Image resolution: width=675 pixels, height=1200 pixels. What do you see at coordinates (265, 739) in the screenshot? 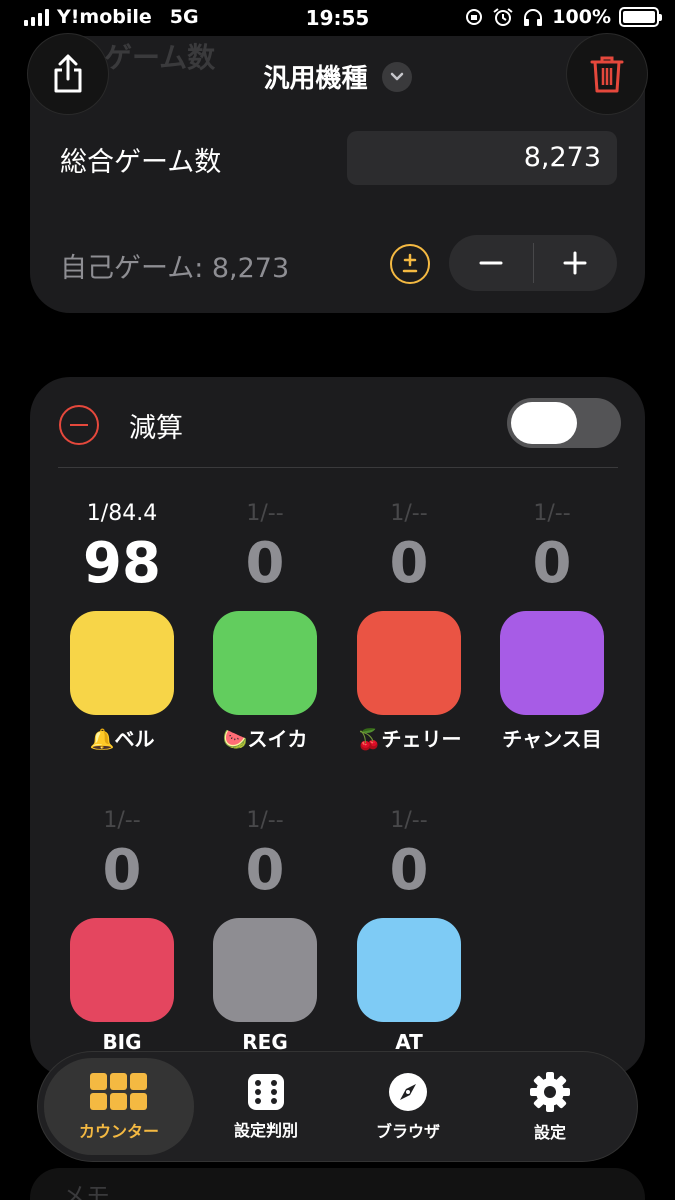
I see `counter-label: 🍉スイカ` at bounding box center [265, 739].